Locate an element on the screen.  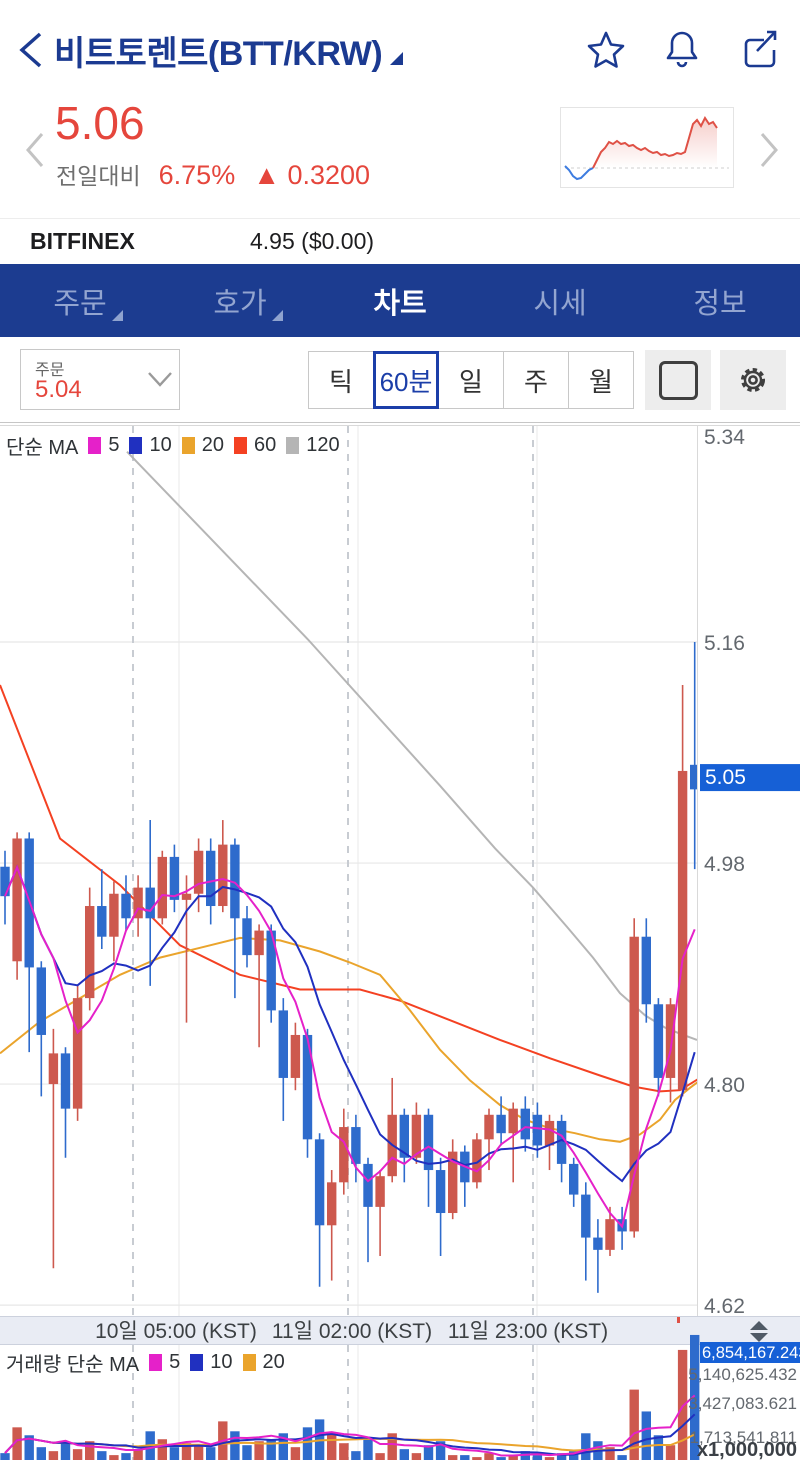
current-price: 5.06 is located at coordinates (100, 123).